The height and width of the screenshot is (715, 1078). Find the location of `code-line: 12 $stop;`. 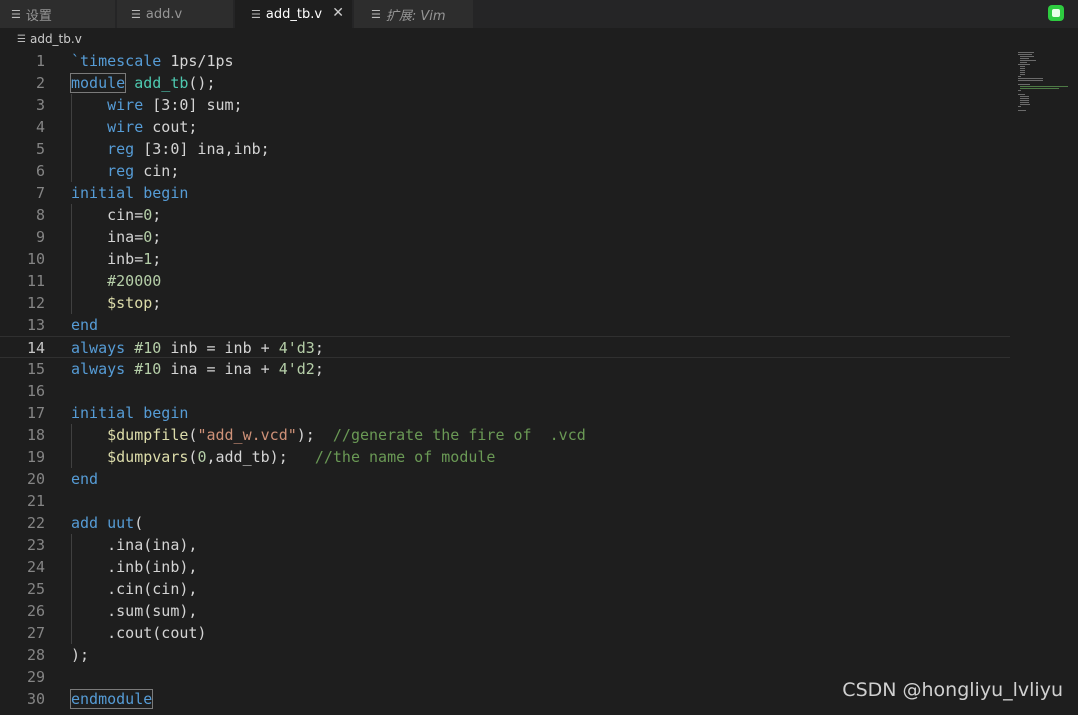

code-line: 12 $stop; is located at coordinates (505, 303).